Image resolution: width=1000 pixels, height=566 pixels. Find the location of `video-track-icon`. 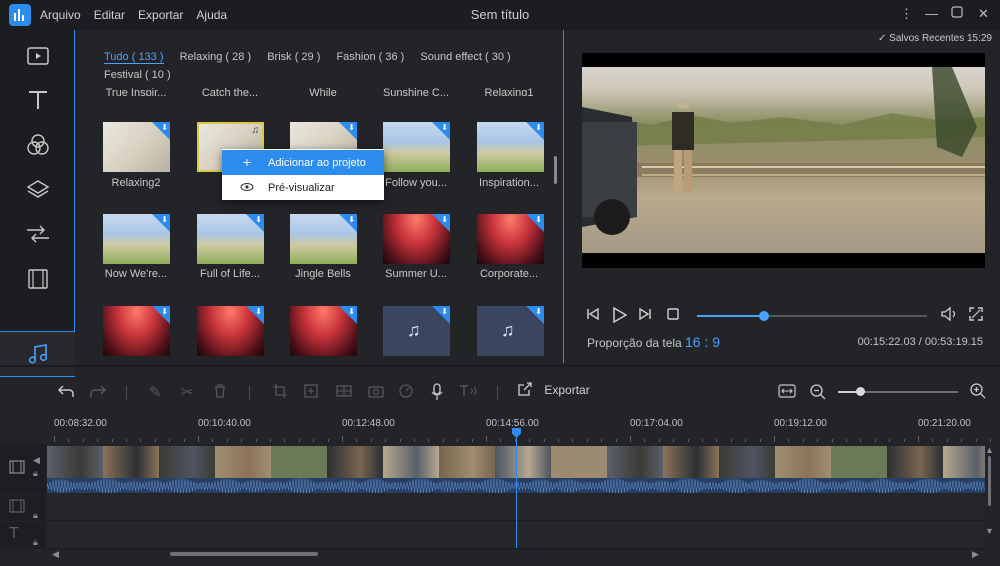

video-track-icon is located at coordinates (17, 469).